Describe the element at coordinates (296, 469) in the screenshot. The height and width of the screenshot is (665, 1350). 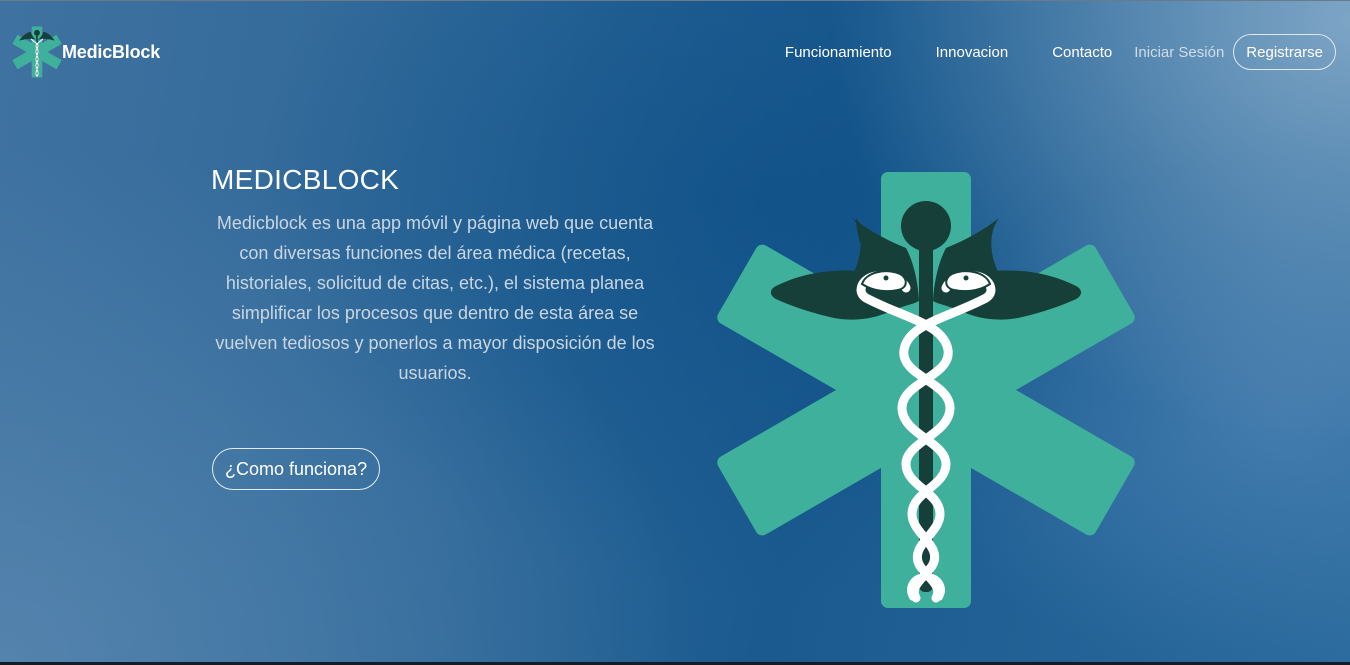
I see `how-it-works-button: ¿Como funciona?` at that location.